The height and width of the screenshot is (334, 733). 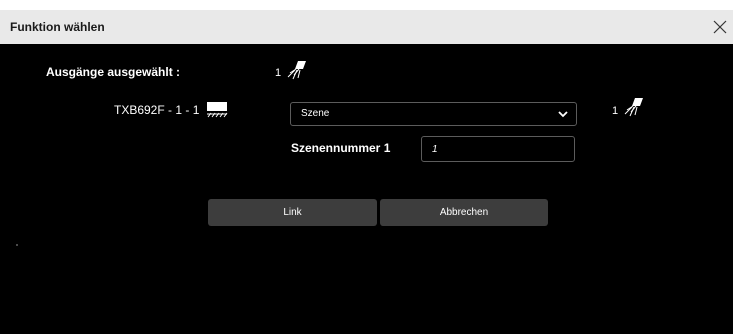 I want to click on scene-number-input, so click(x=498, y=149).